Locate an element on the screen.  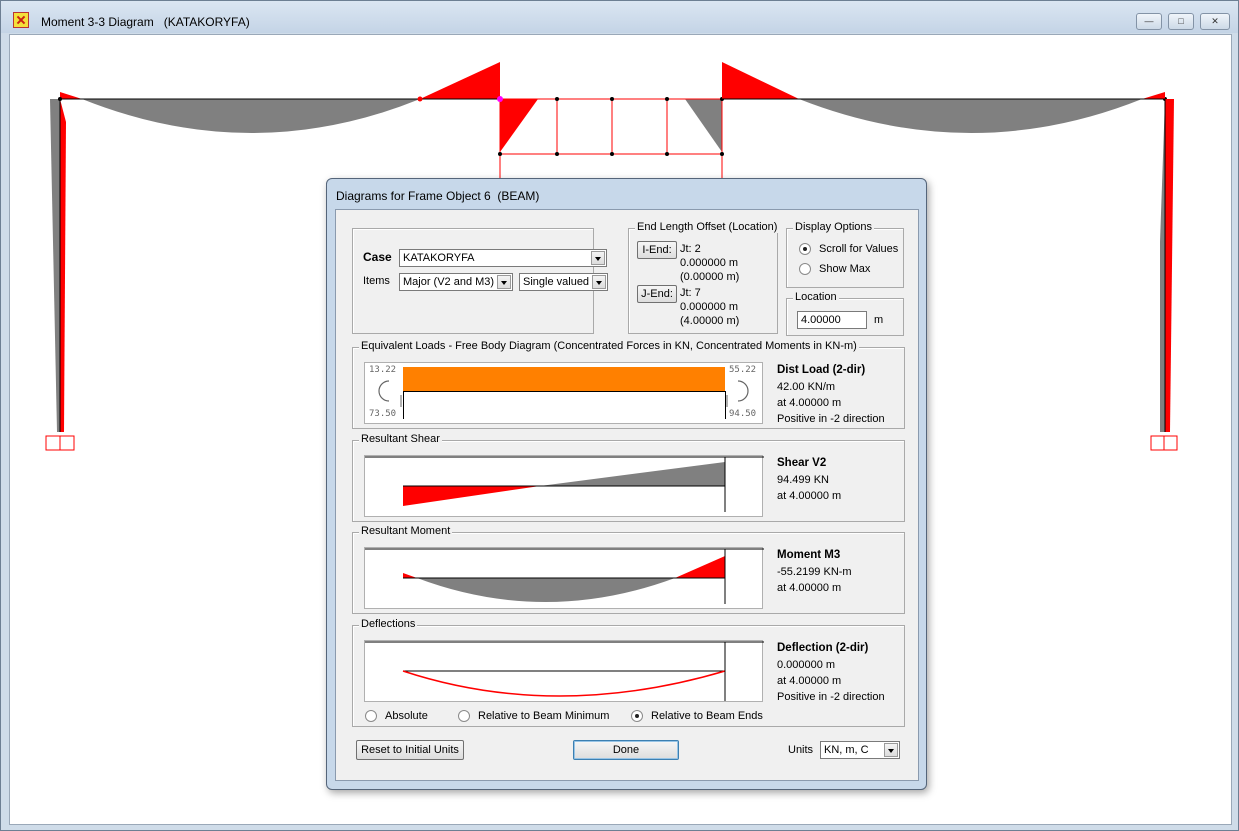
location-label: Location is located at coordinates (816, 297).